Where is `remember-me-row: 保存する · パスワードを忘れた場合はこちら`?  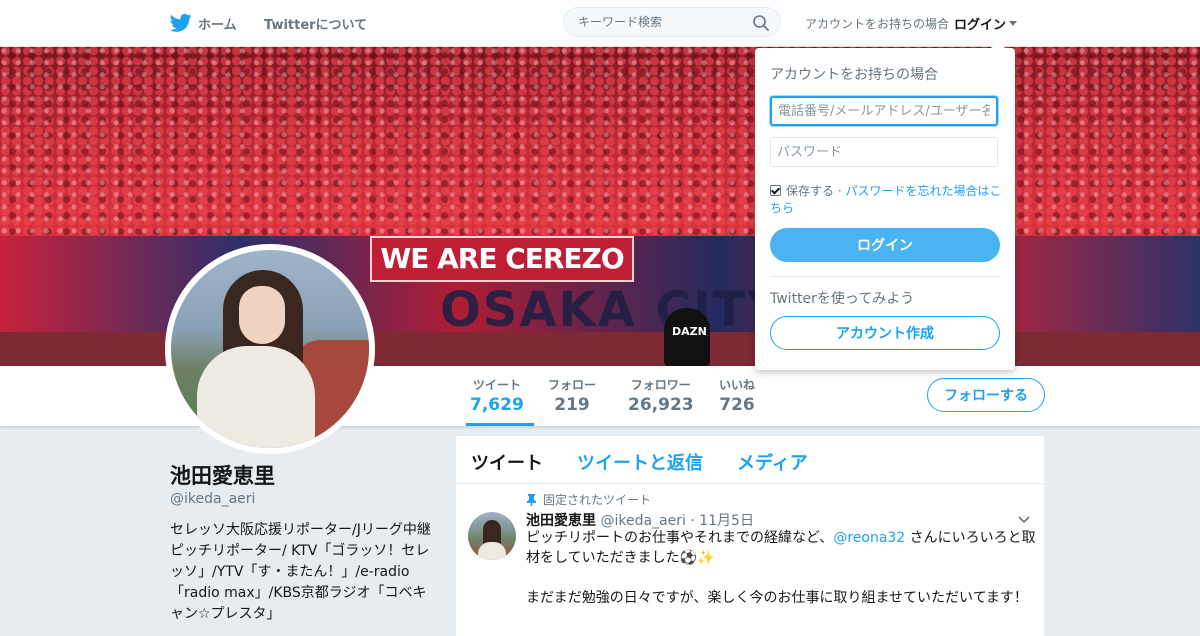
remember-me-row: 保存する · パスワードを忘れた場合はこちら is located at coordinates (886, 200).